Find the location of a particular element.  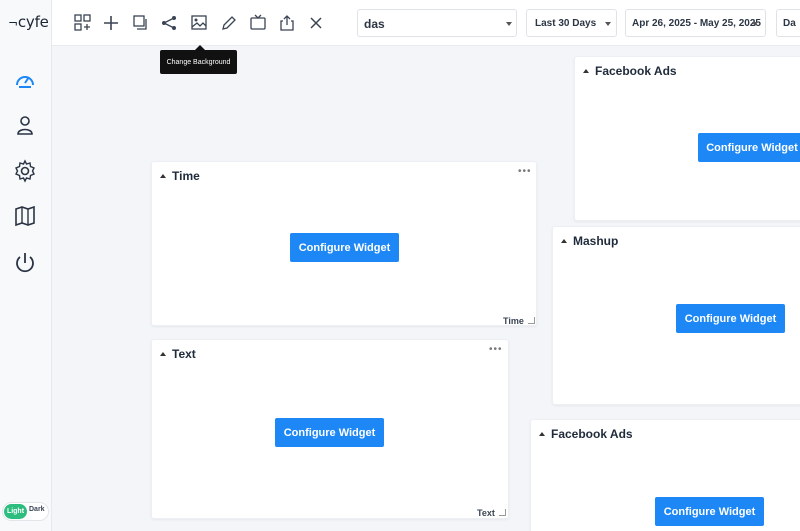

cyfe-logo: ¬cyfe is located at coordinates (28, 22).